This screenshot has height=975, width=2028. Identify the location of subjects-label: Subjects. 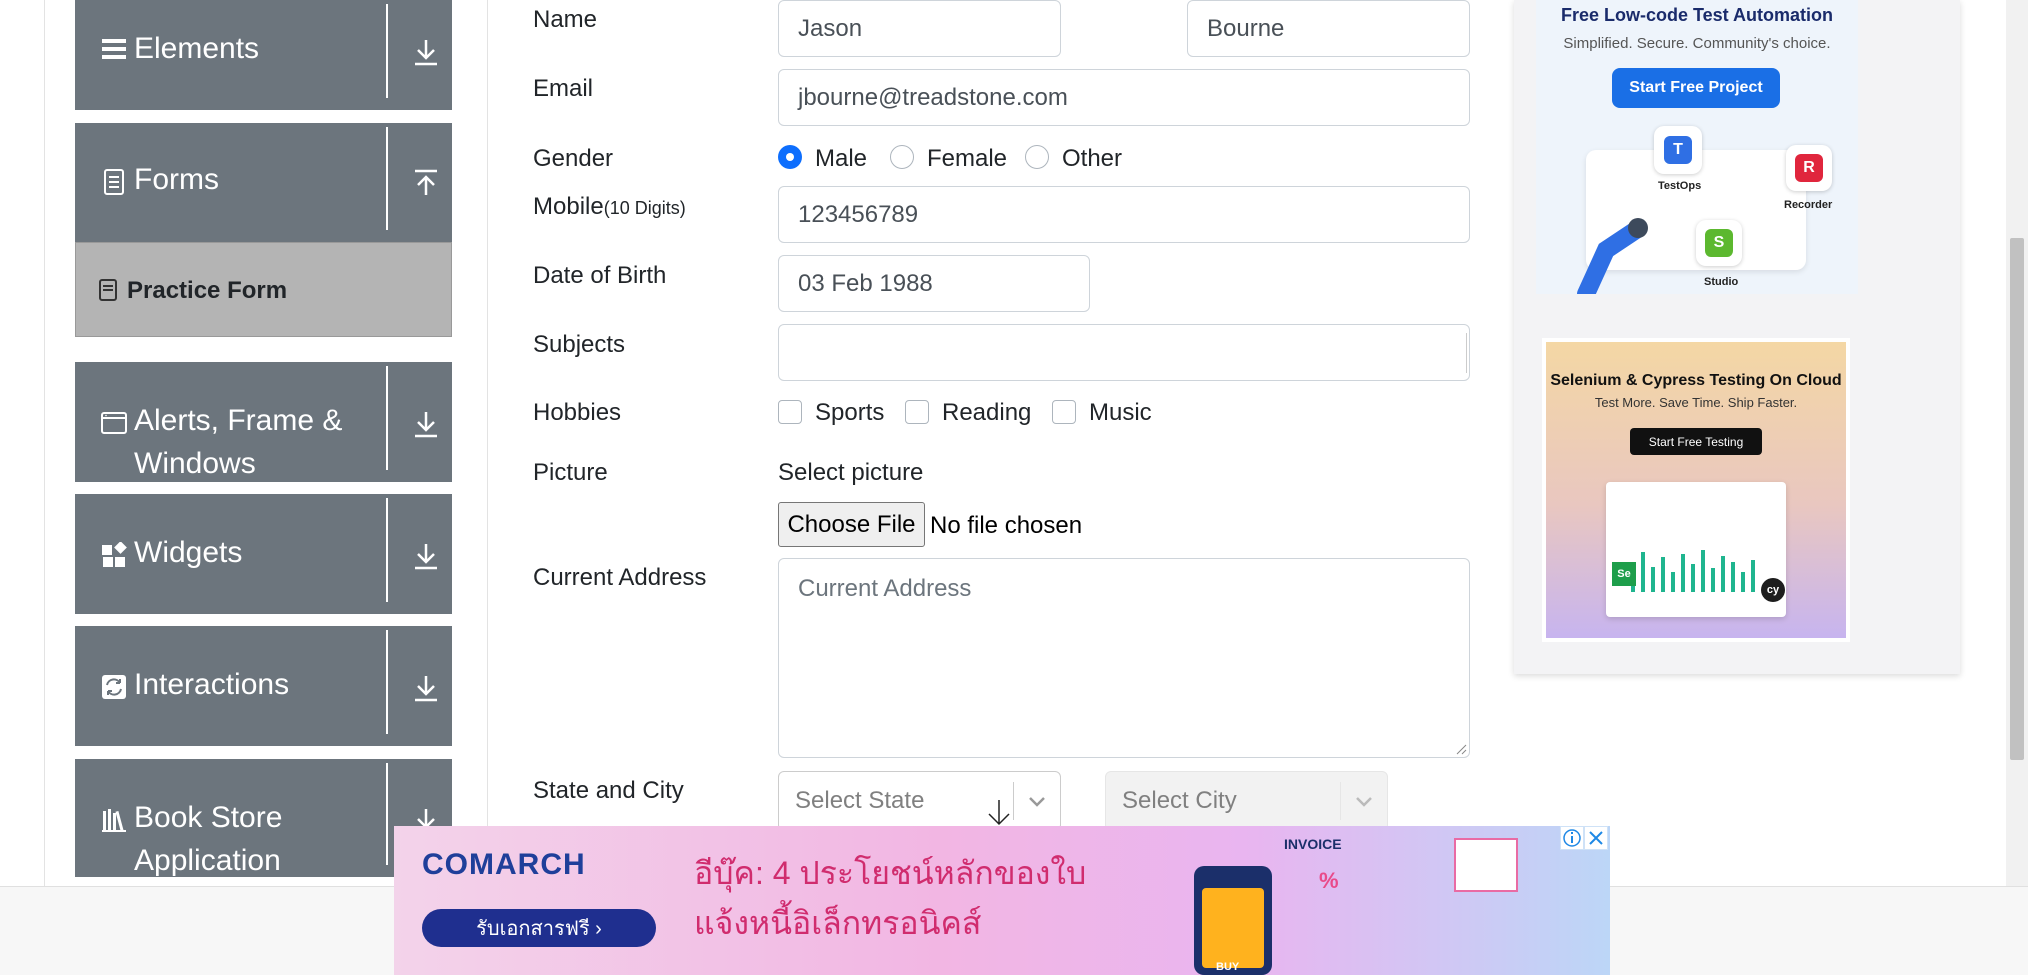
(579, 344).